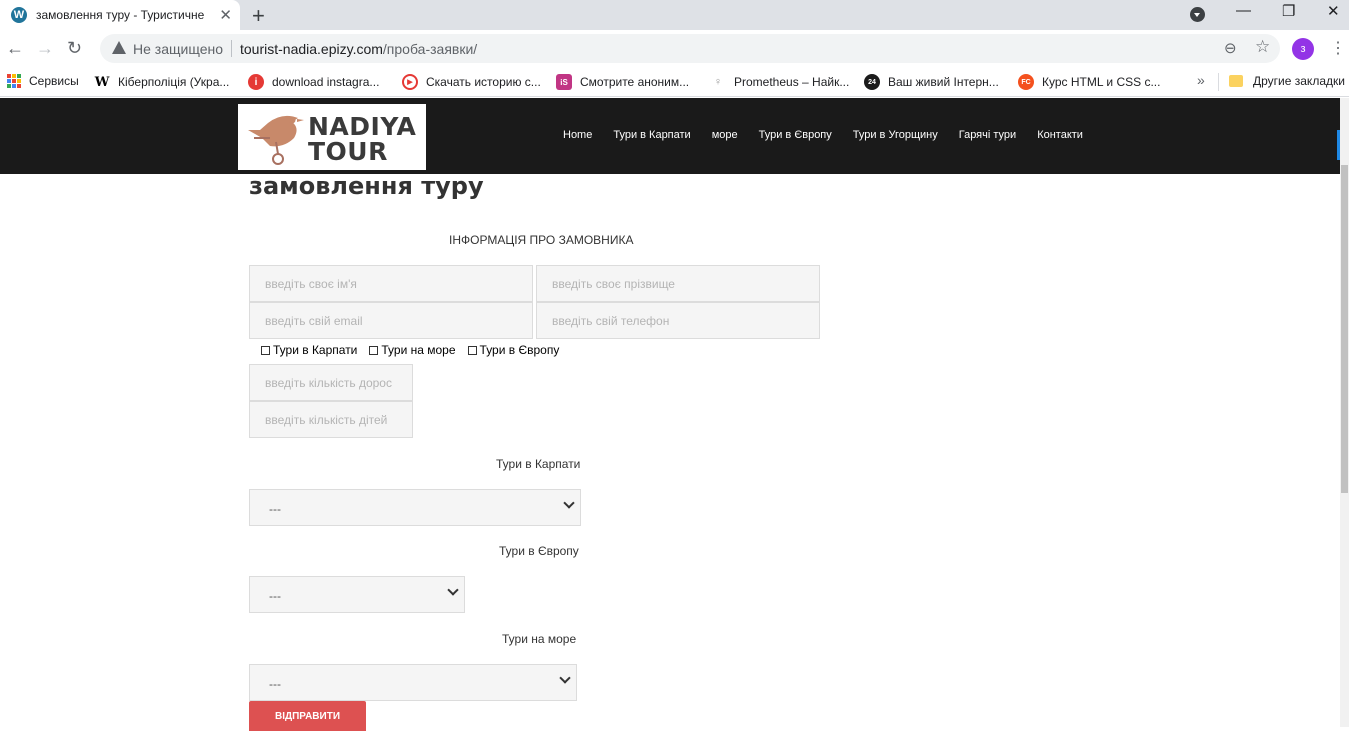  What do you see at coordinates (539, 551) in the screenshot?
I see `europe-select-label: Тури в Європу` at bounding box center [539, 551].